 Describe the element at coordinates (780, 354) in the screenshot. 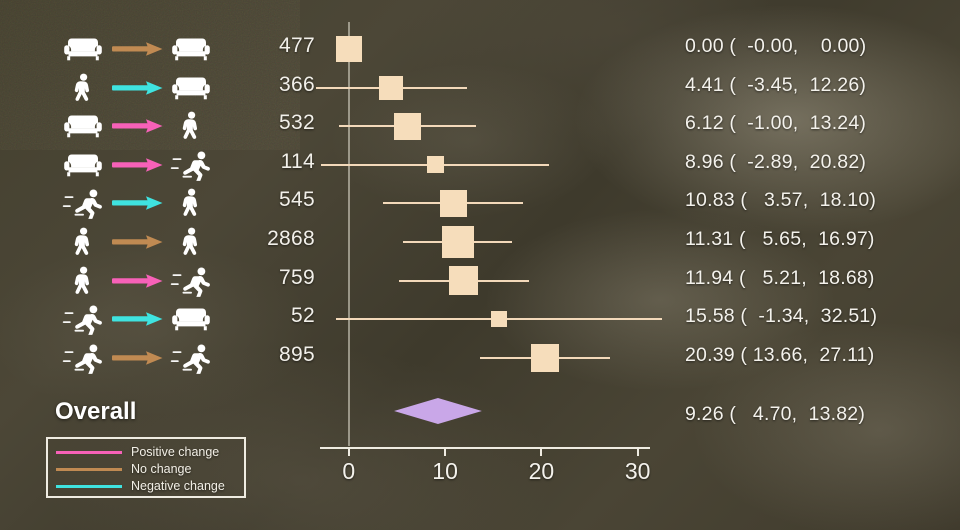

I see `effect-estimate-ci: 20.39 ( 13.66, 27.11)` at that location.